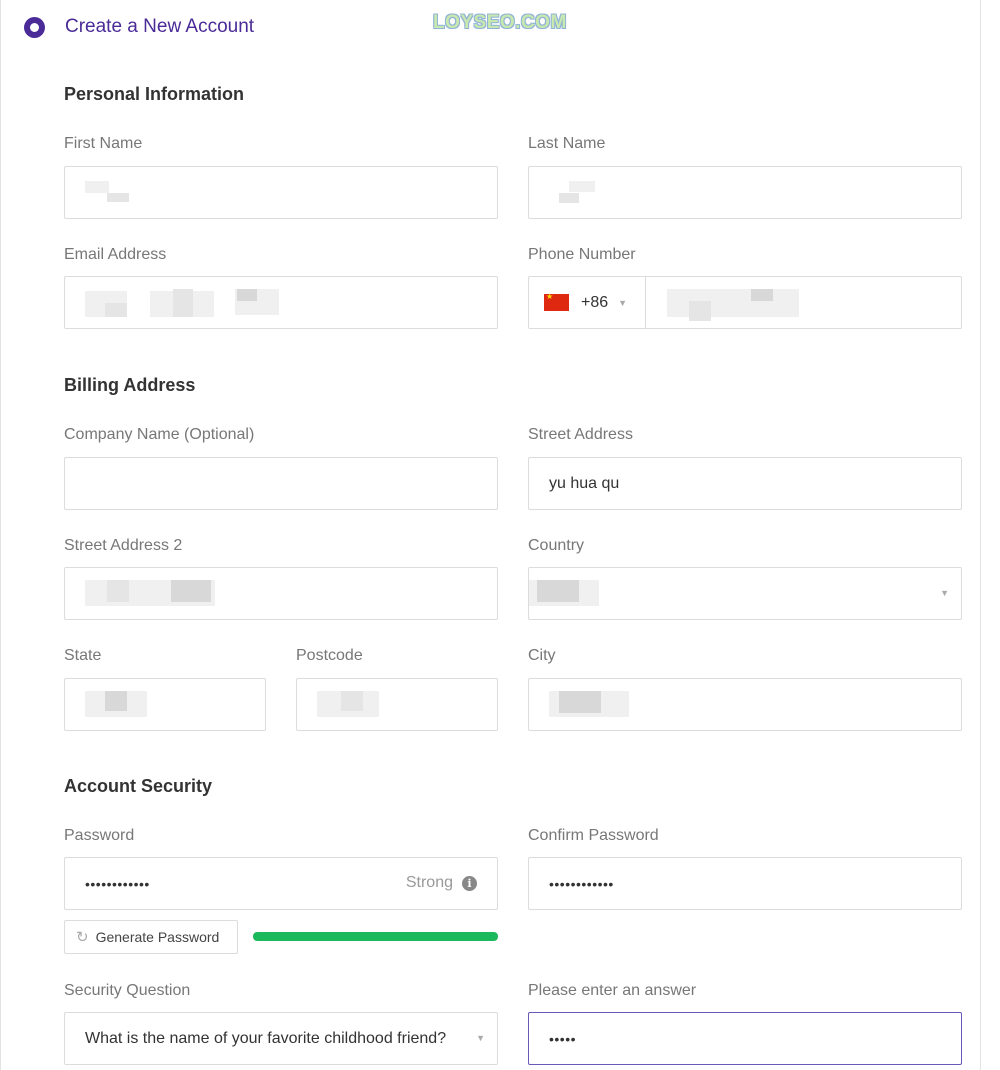  What do you see at coordinates (34, 27) in the screenshot?
I see `step-radio-icon` at bounding box center [34, 27].